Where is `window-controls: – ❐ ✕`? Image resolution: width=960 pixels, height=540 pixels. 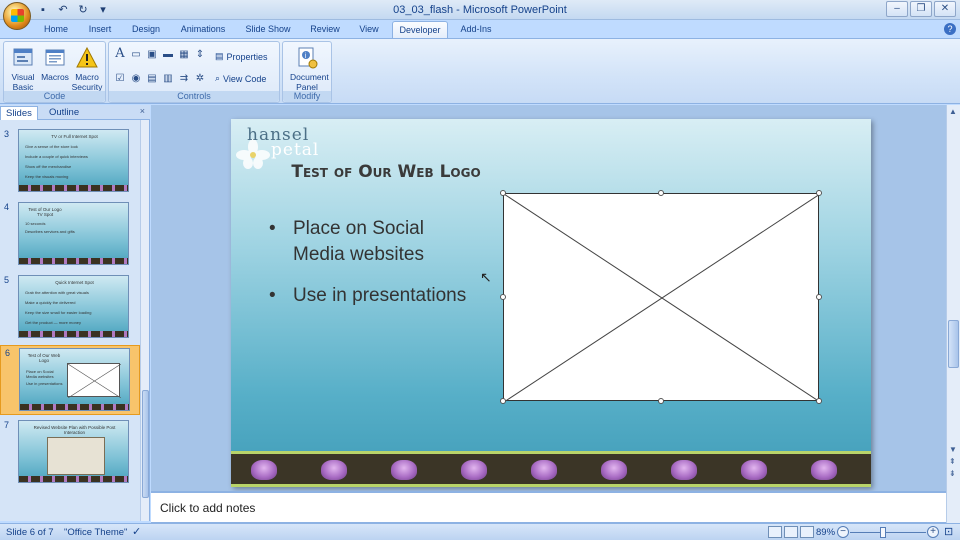 window-controls: – ❐ ✕ is located at coordinates (921, 9).